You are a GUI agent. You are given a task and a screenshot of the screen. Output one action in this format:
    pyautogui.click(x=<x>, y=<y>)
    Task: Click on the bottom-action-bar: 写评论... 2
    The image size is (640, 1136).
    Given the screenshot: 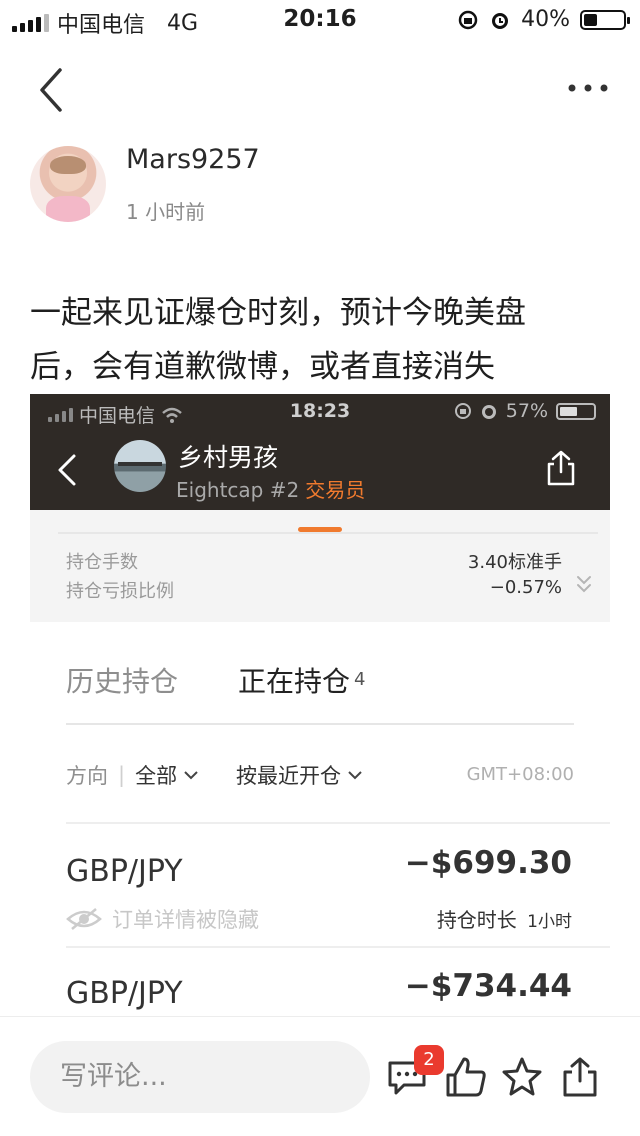 What is the action you would take?
    pyautogui.click(x=320, y=1076)
    